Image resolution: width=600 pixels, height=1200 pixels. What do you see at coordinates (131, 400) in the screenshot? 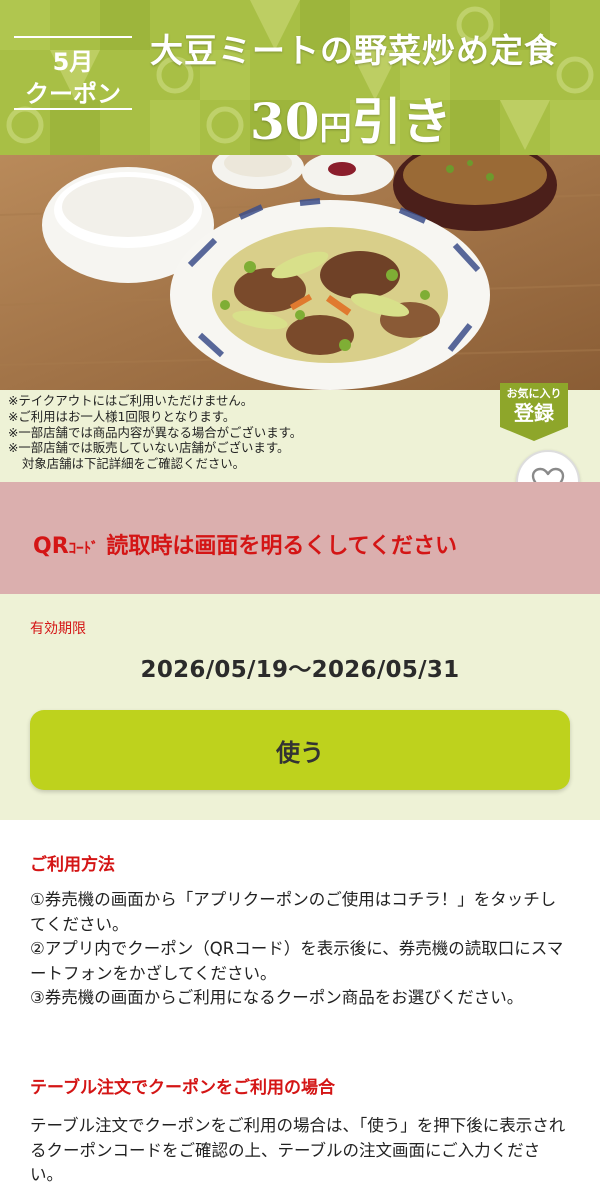
I see `note-item: ※テイクアウトにはご利用いただけません。` at bounding box center [131, 400].